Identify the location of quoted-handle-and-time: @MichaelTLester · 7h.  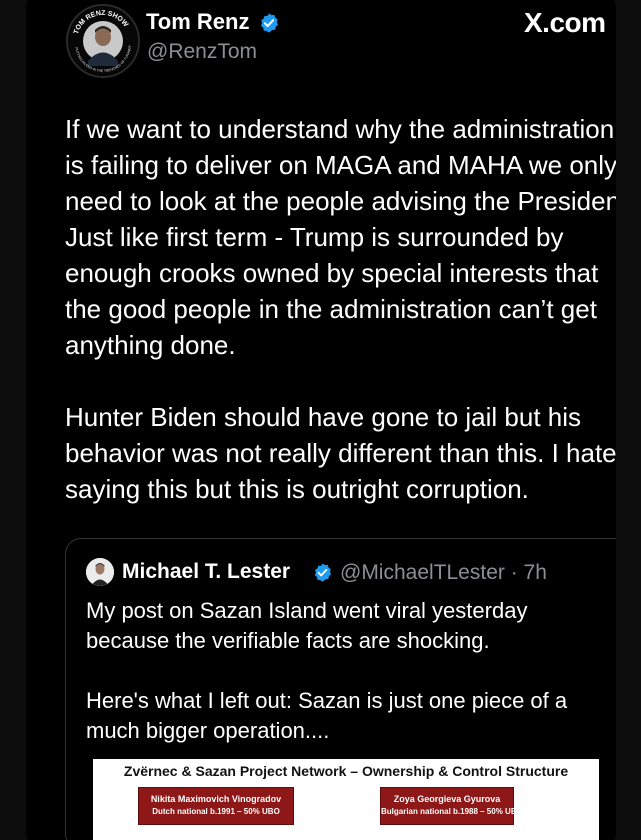
(443, 573).